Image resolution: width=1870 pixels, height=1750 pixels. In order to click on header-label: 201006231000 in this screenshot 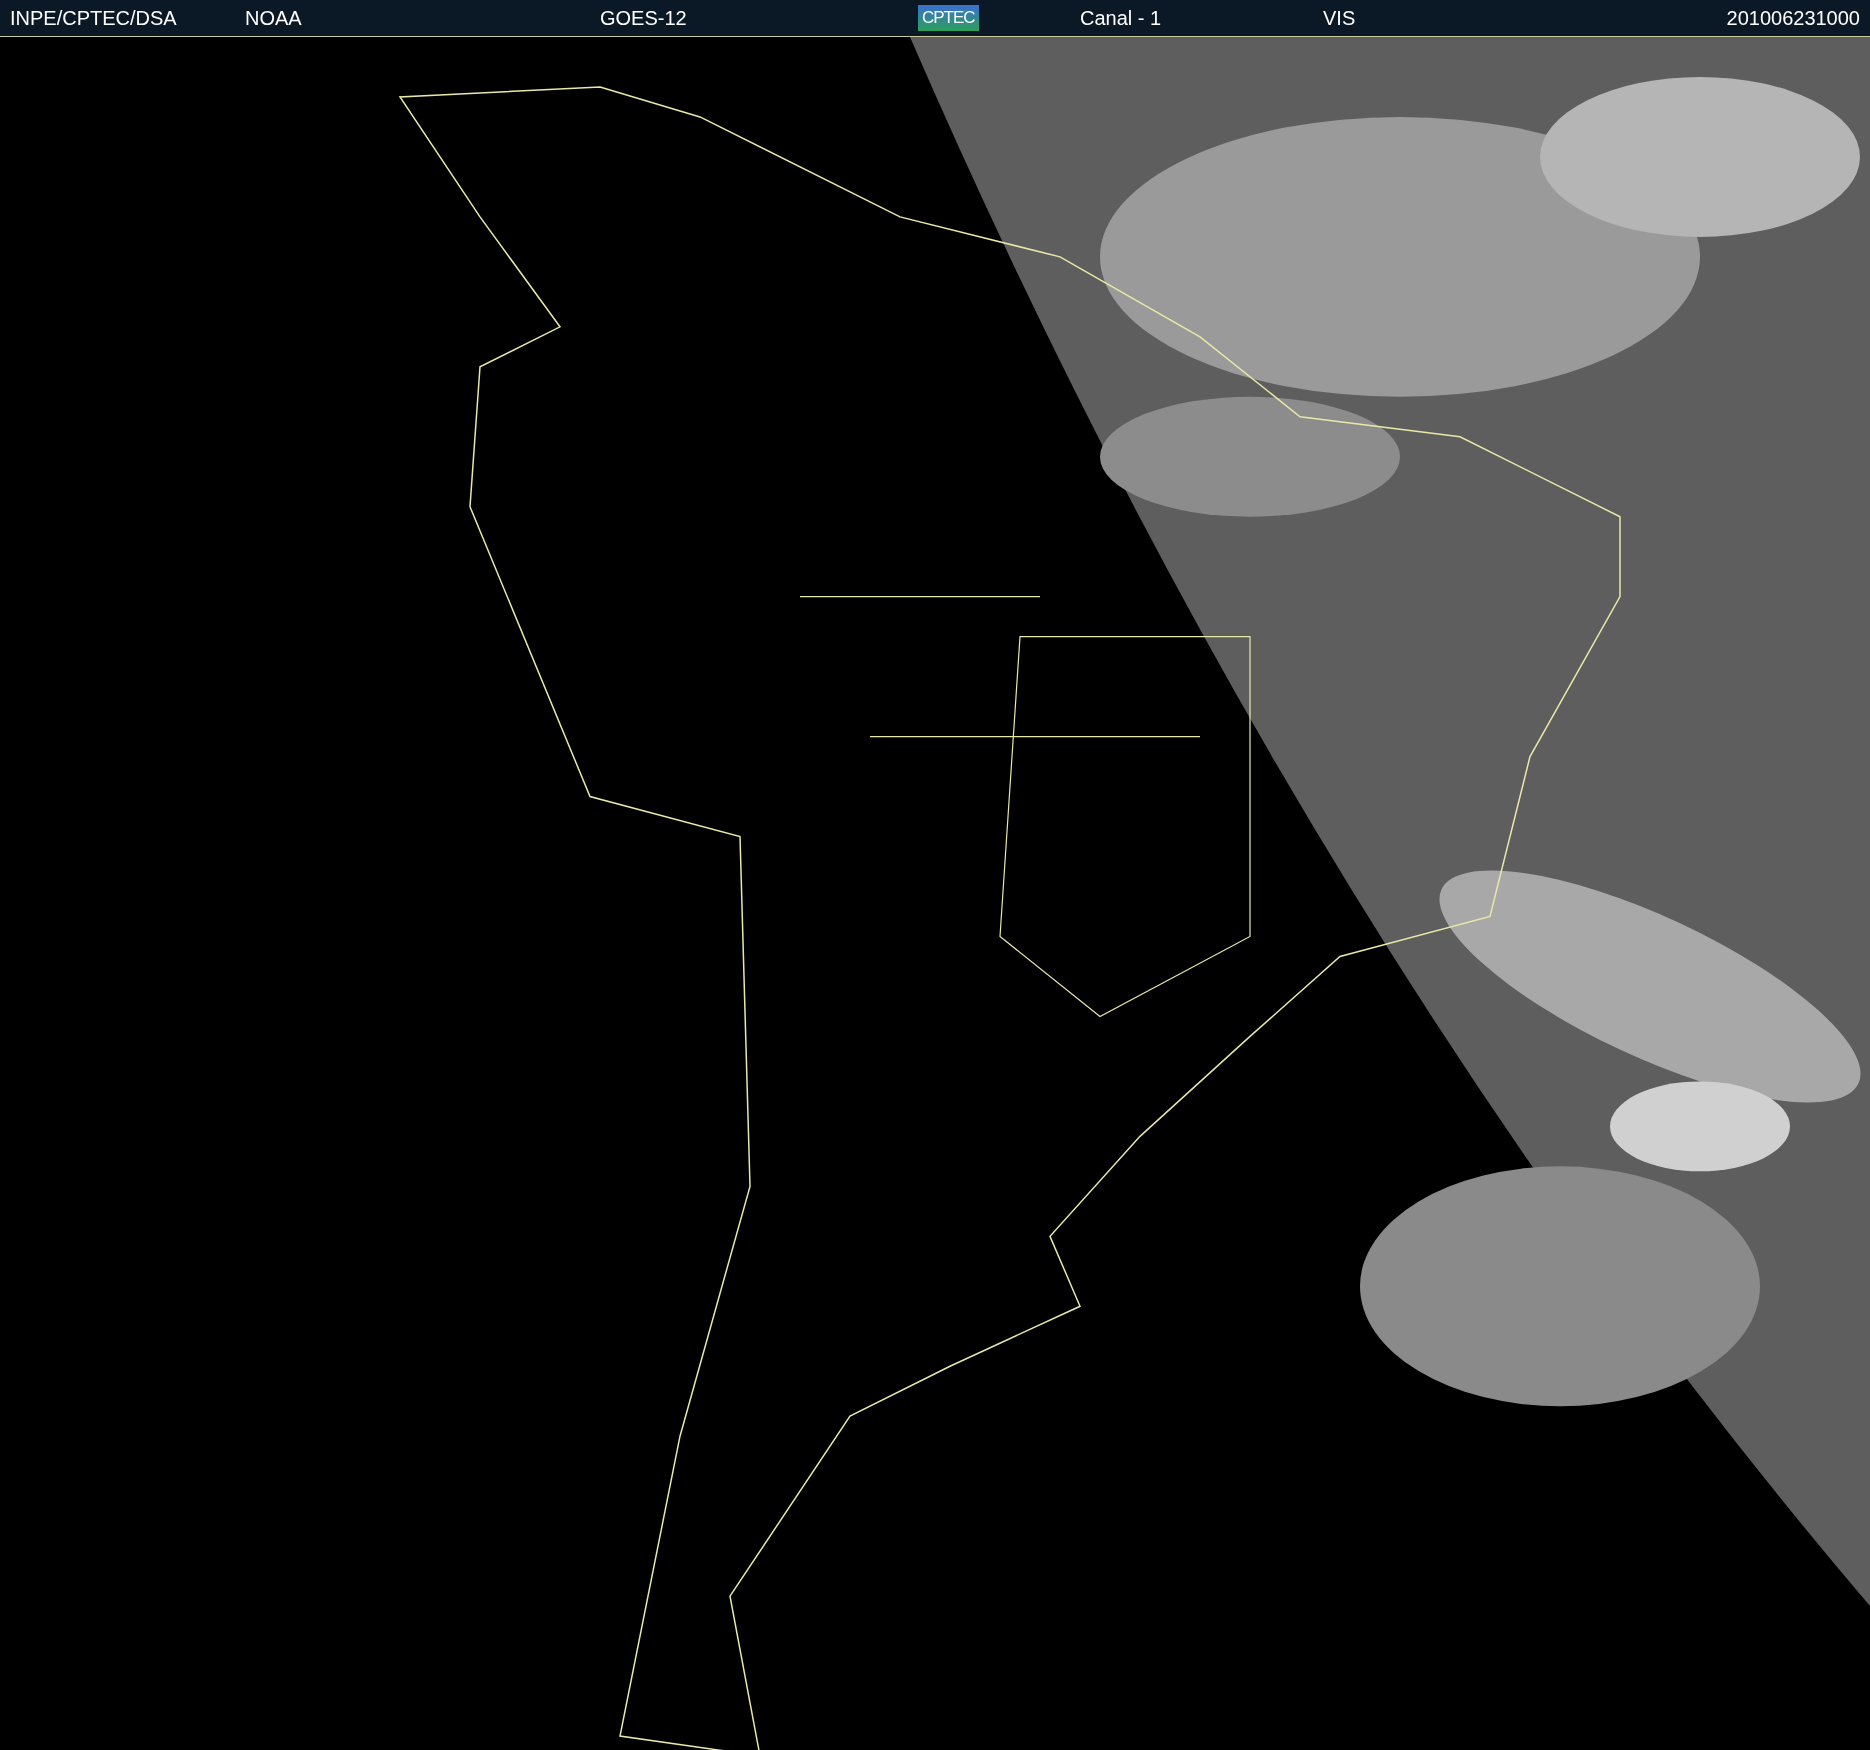, I will do `click(1793, 18)`.